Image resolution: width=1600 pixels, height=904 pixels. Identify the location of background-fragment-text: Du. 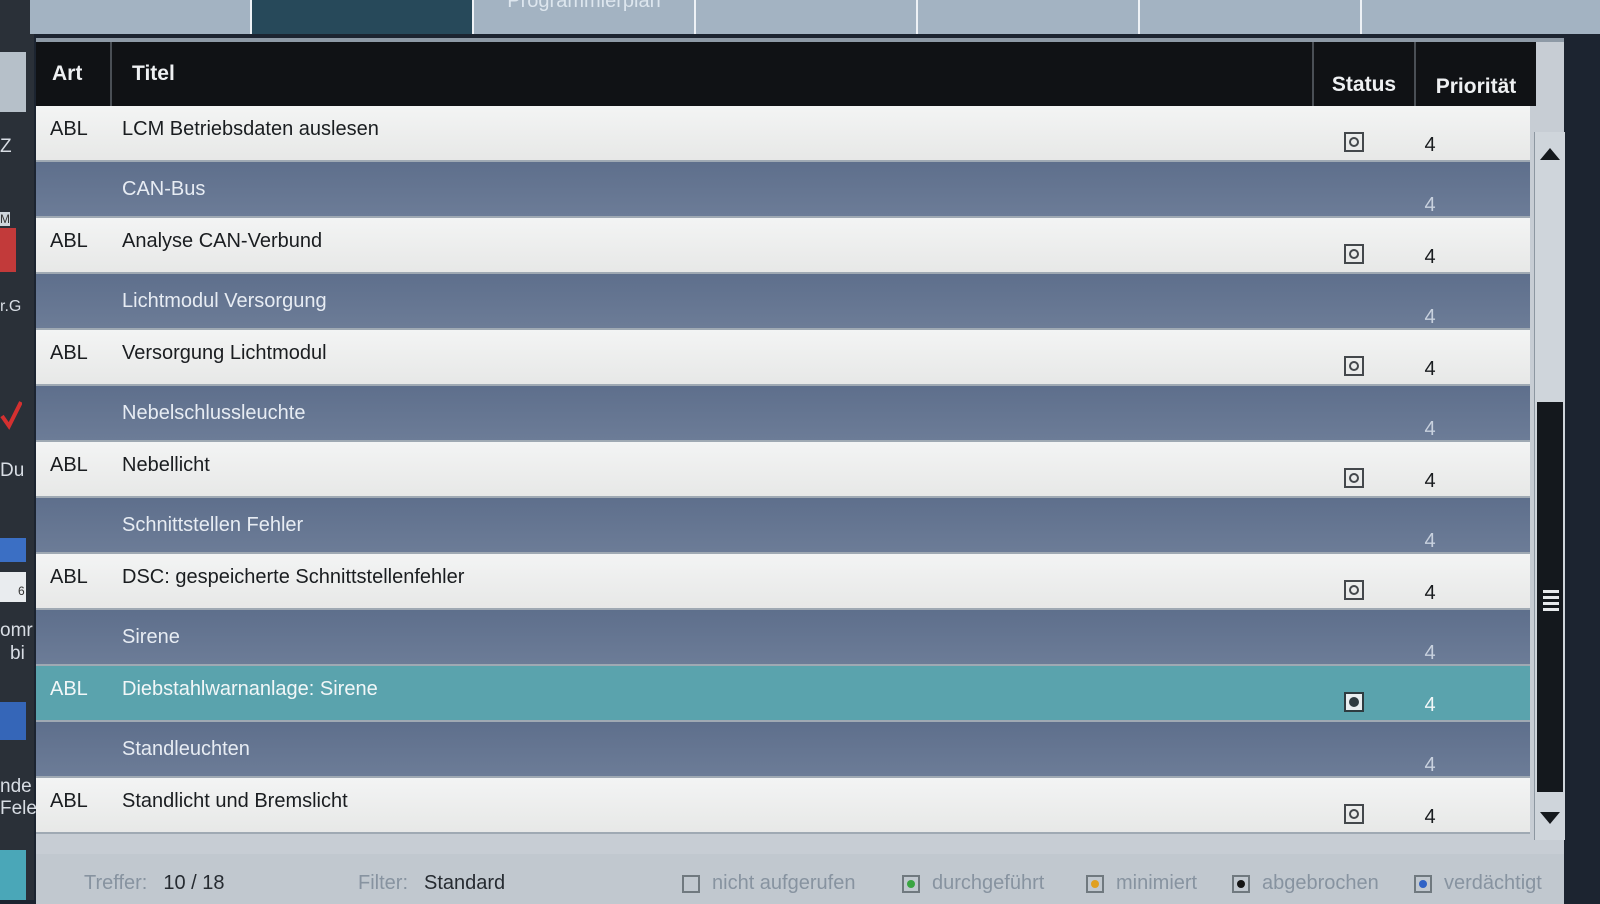
(12, 470).